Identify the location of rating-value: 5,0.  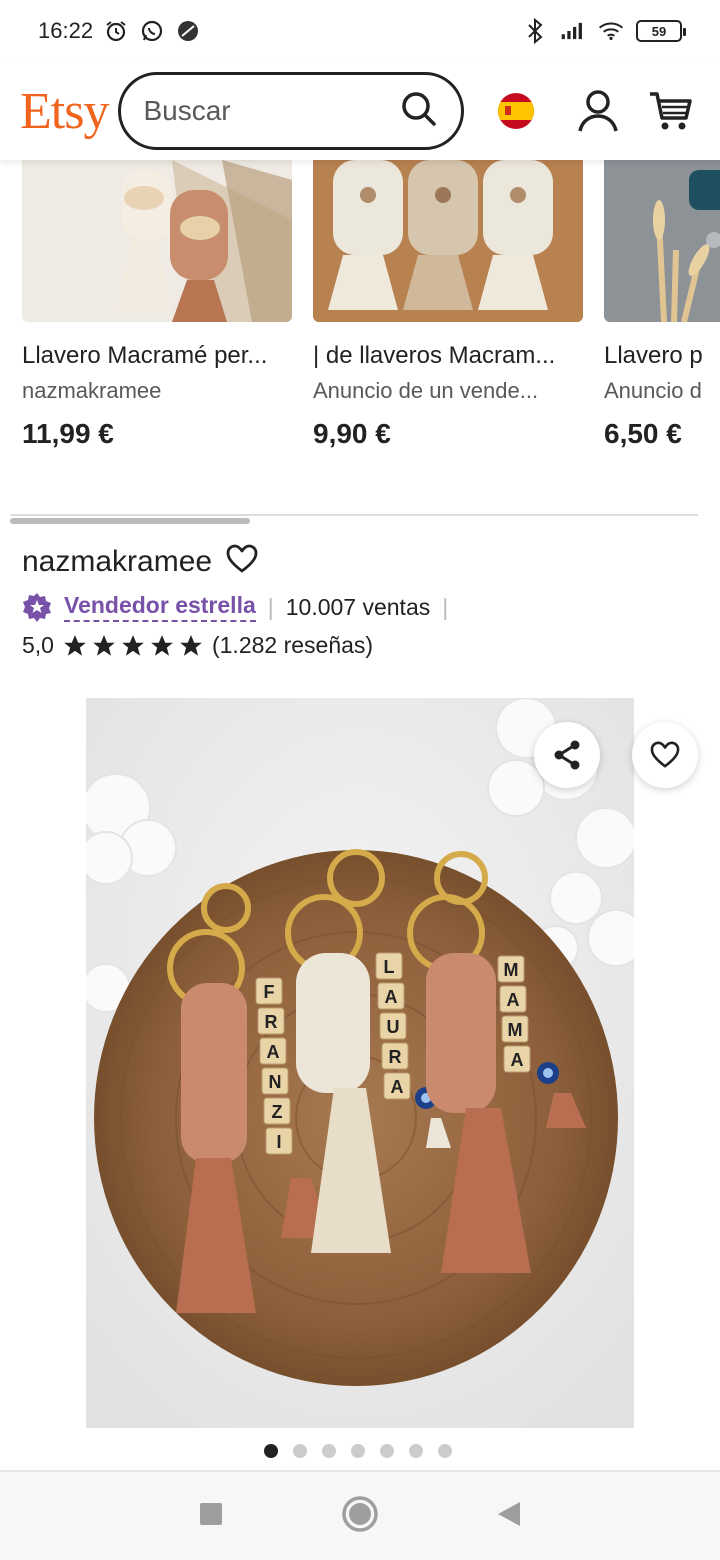
(38, 645).